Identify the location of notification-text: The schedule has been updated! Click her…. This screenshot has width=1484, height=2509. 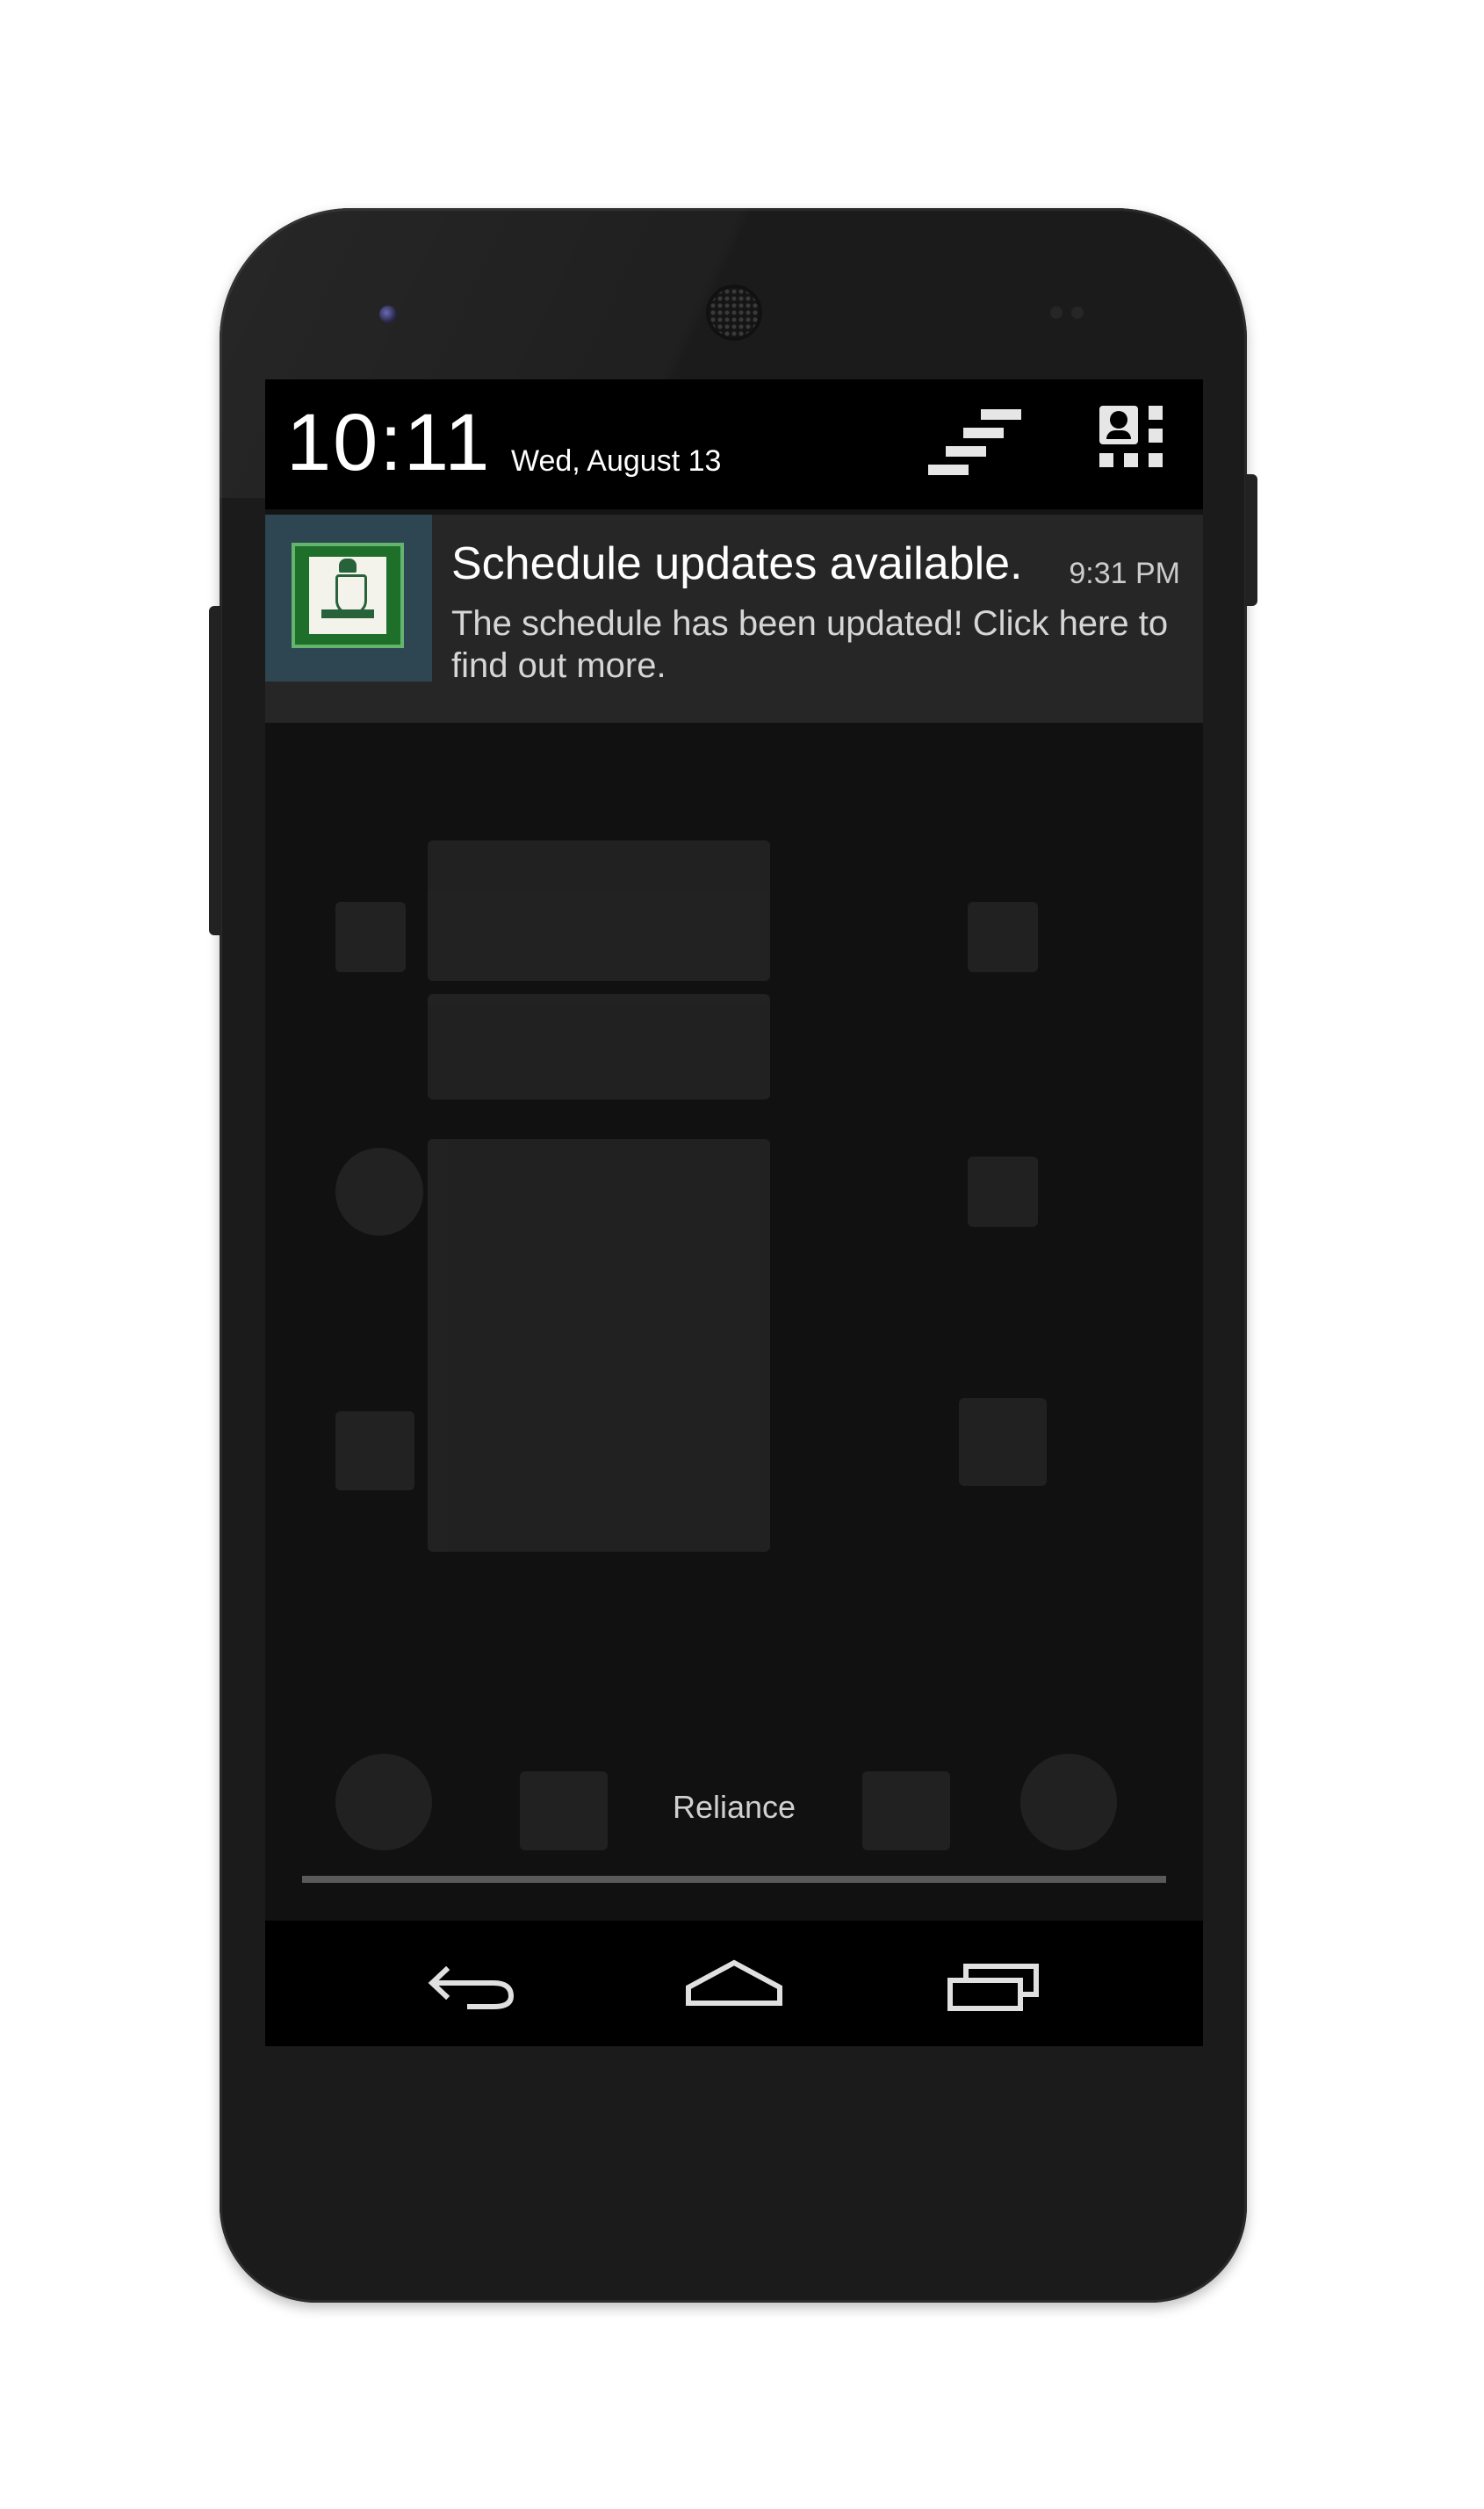
(810, 644).